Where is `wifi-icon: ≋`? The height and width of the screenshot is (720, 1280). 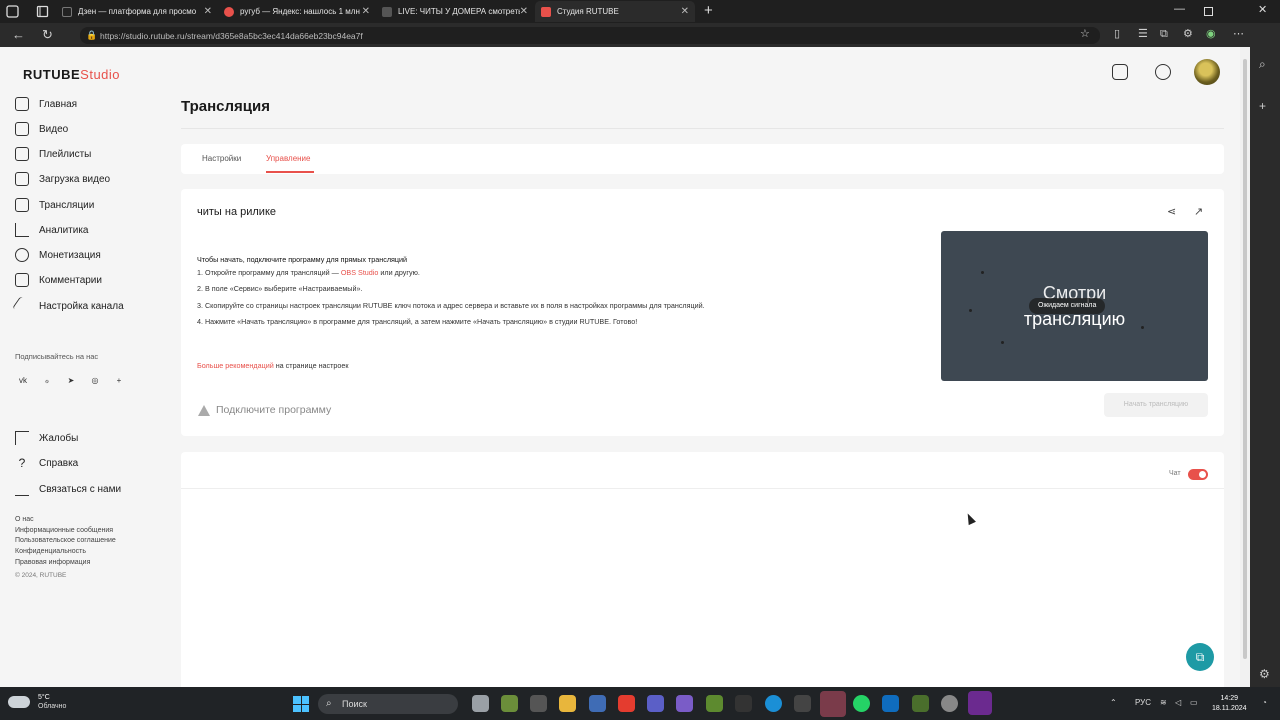
wifi-icon: ≋ is located at coordinates (1163, 702).